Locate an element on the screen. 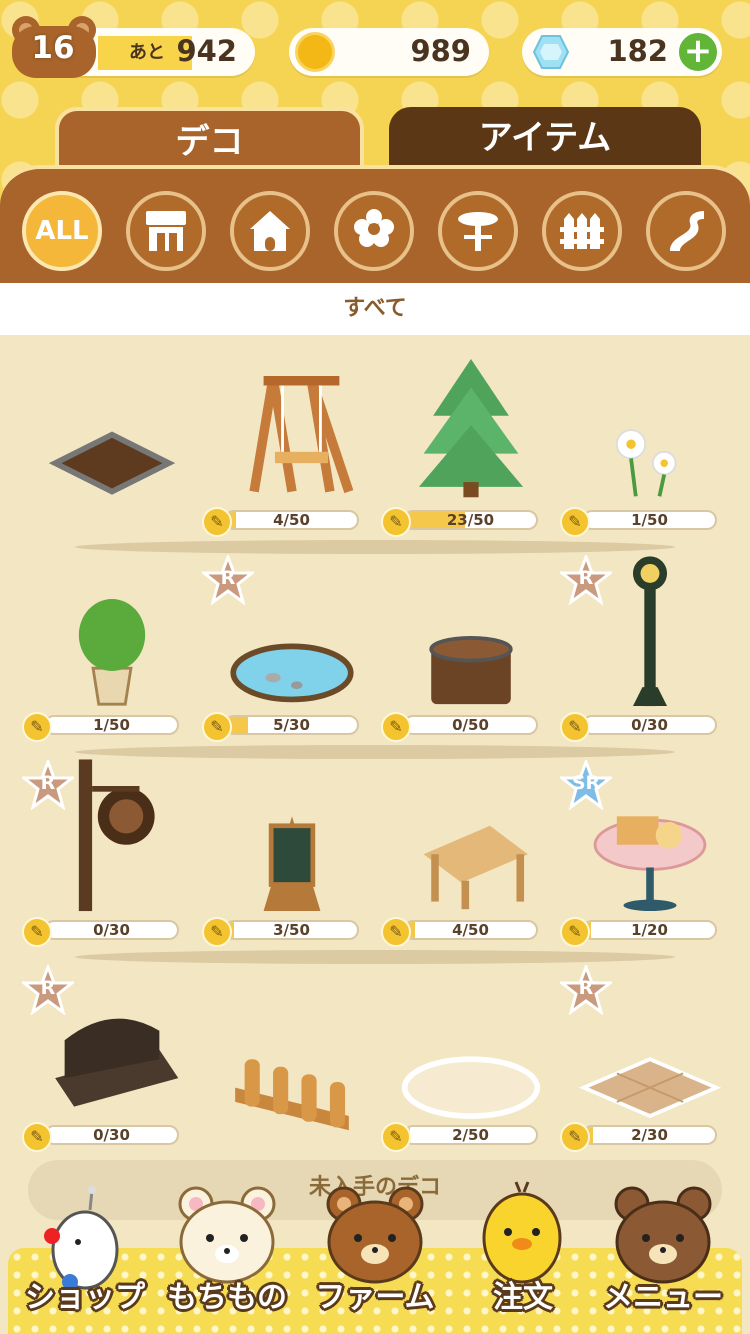 The width and height of the screenshot is (750, 1334). deco-item-cream-rug: 2/50 ✎ is located at coordinates (471, 1053).